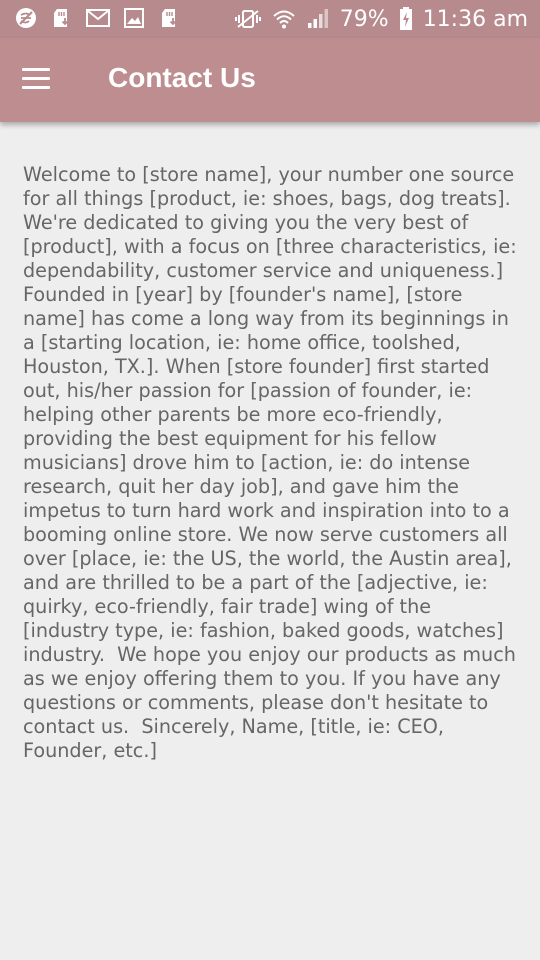 This screenshot has width=540, height=960. What do you see at coordinates (36, 79) in the screenshot?
I see `hamburger-menu-icon` at bounding box center [36, 79].